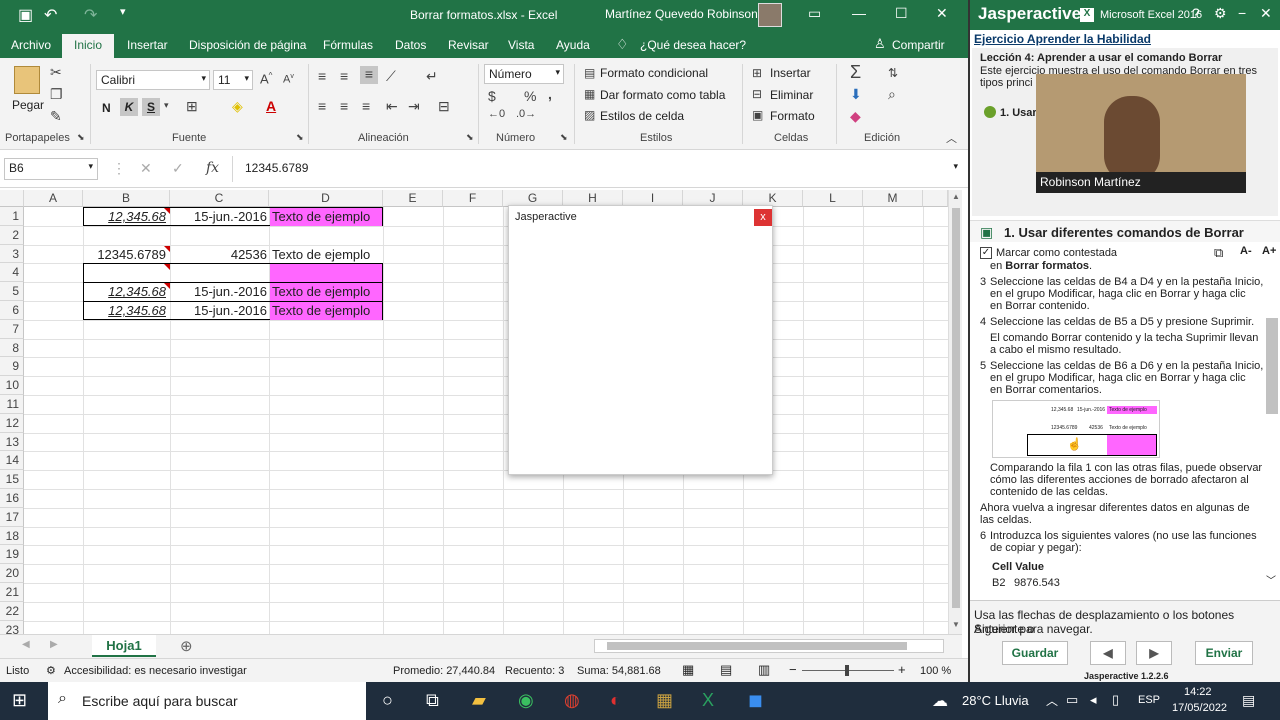 The image size is (1280, 720). I want to click on column-header, so click(935, 198).